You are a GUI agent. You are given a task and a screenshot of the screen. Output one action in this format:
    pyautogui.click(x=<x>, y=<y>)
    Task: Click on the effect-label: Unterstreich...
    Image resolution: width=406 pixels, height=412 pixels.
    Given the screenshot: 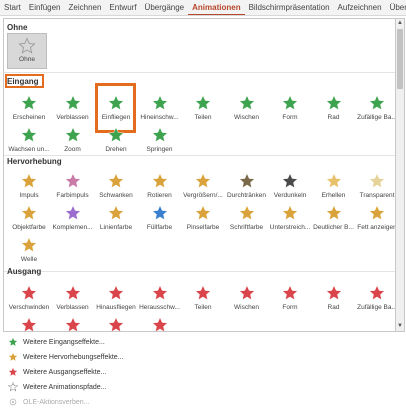 What is the action you would take?
    pyautogui.click(x=290, y=227)
    